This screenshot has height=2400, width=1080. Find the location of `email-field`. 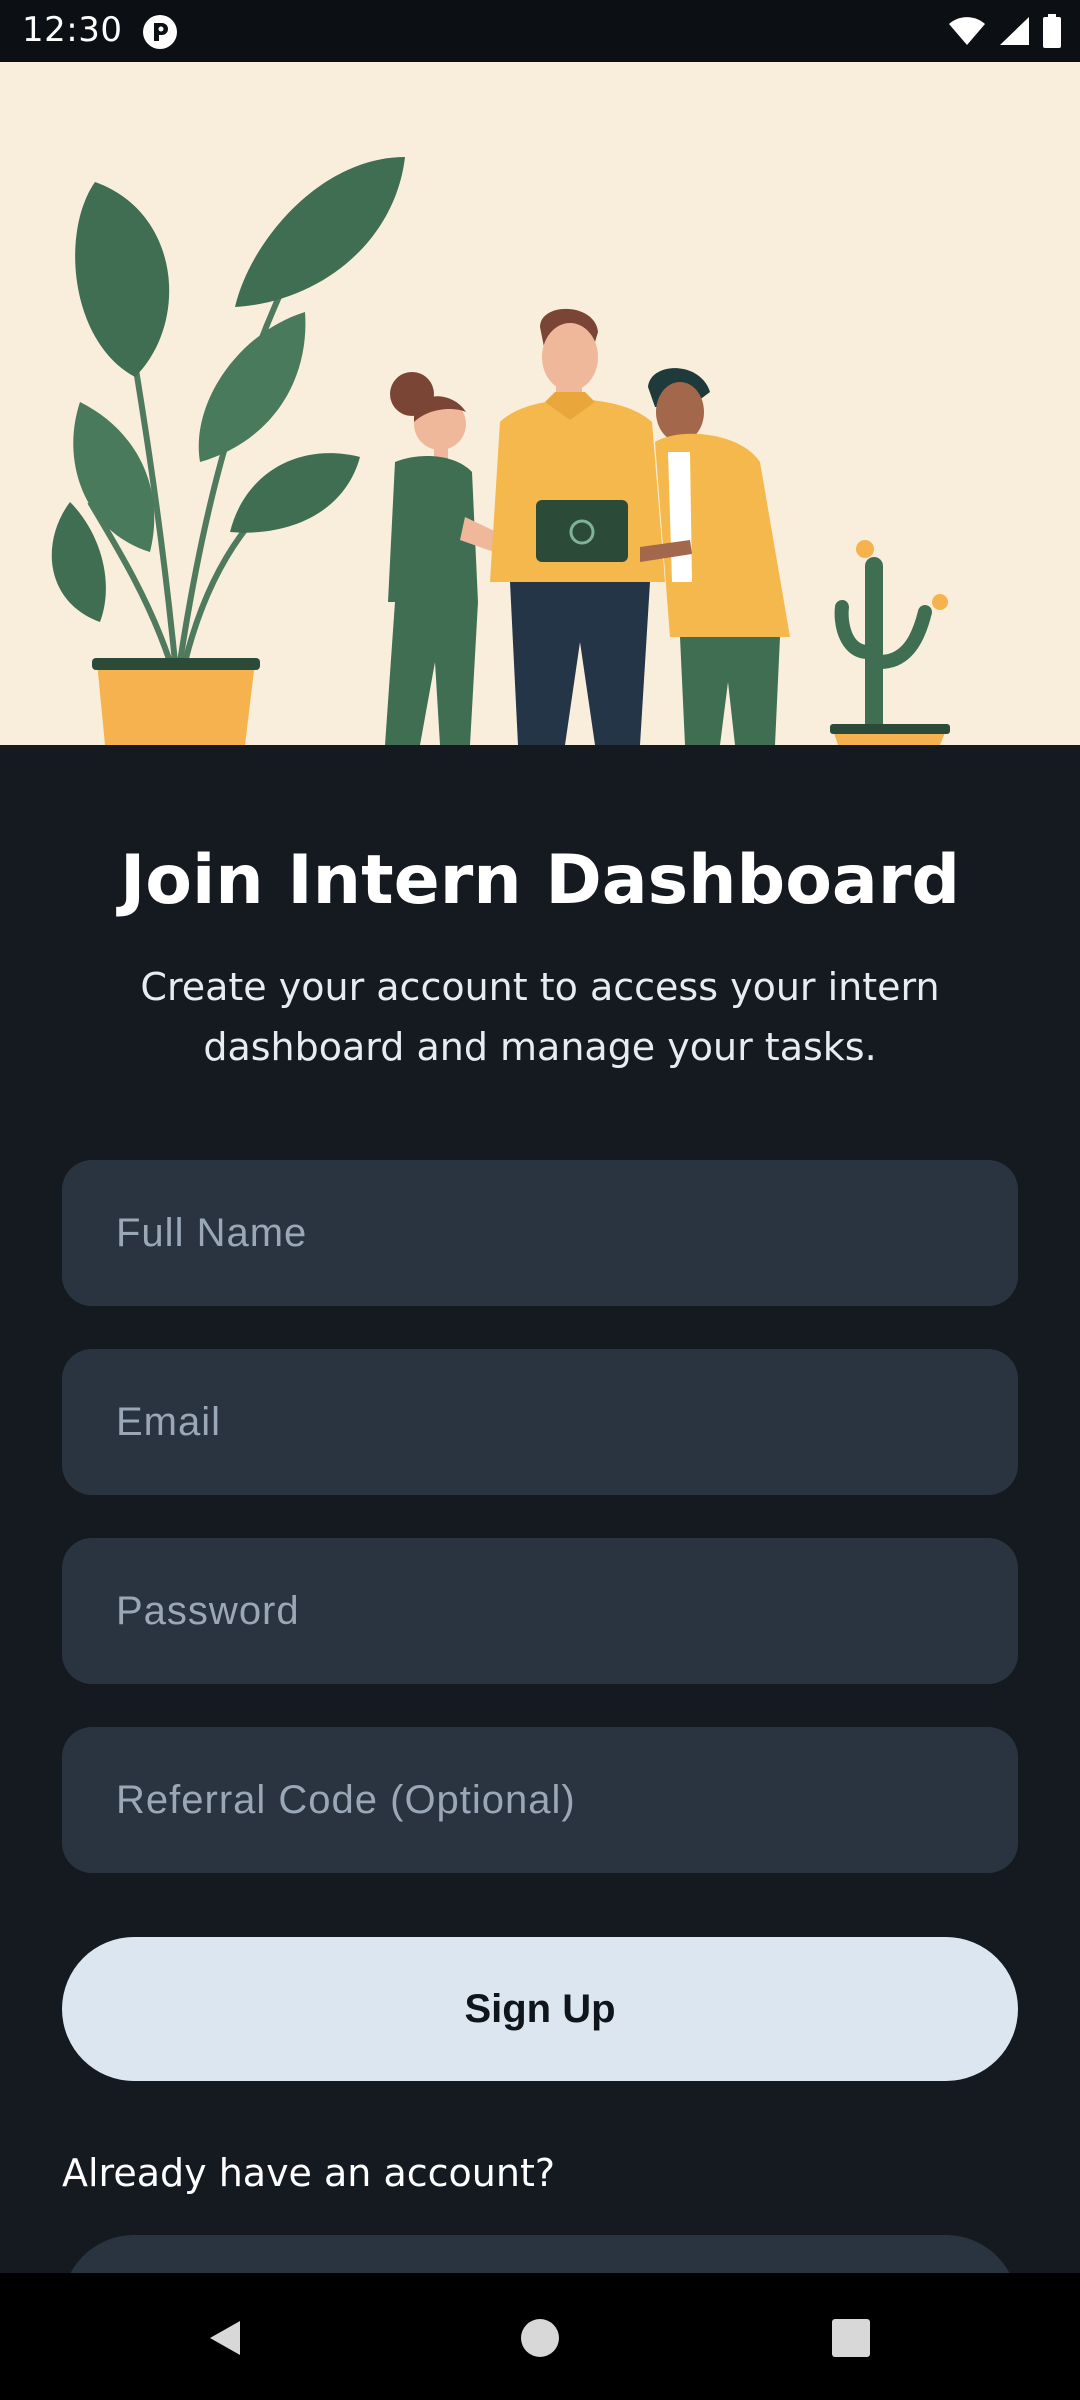

email-field is located at coordinates (540, 1422).